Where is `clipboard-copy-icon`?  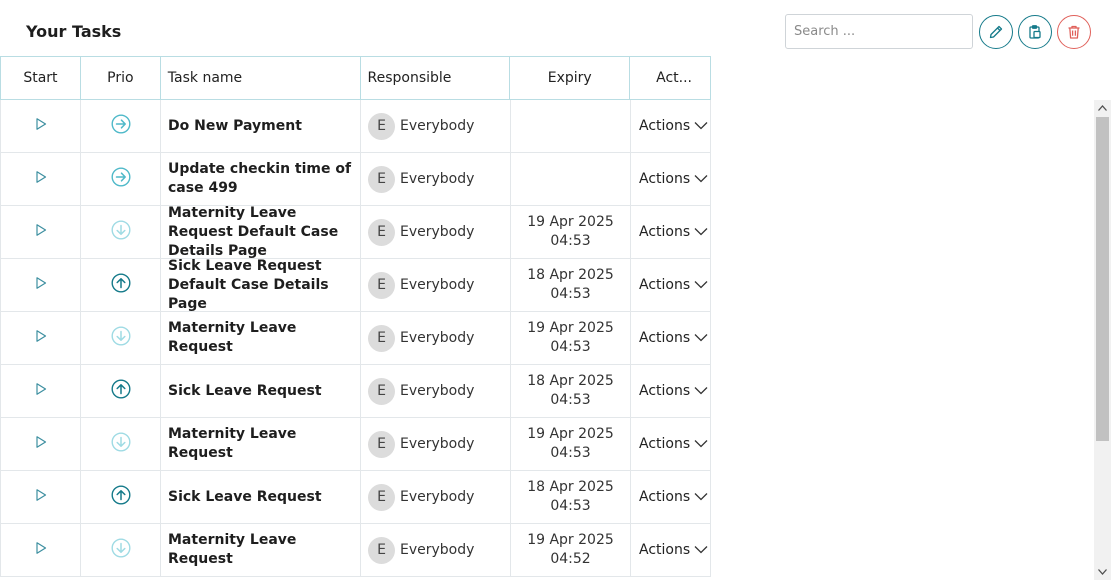
clipboard-copy-icon is located at coordinates (1035, 32).